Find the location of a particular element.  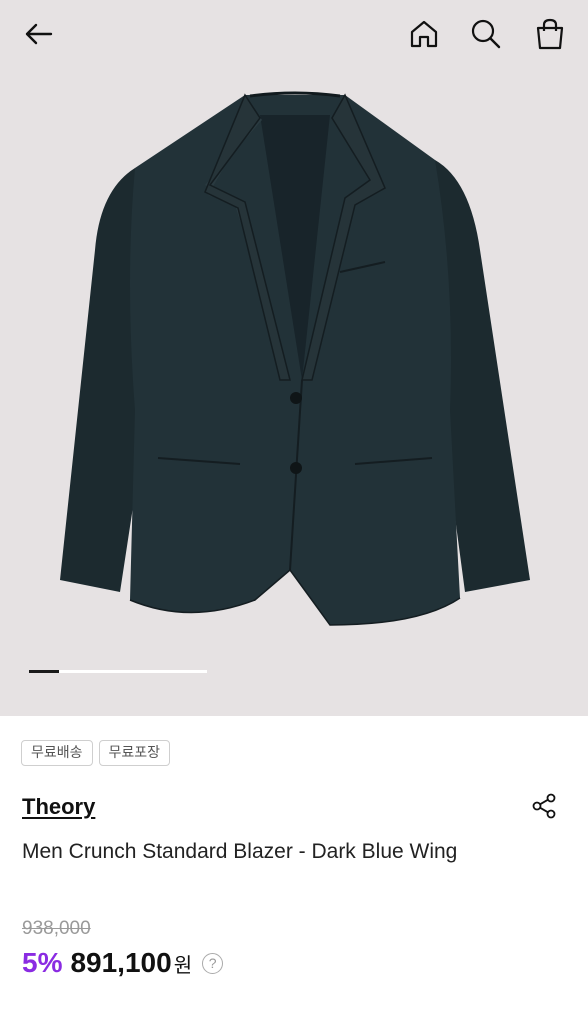

search-icon is located at coordinates (486, 34).